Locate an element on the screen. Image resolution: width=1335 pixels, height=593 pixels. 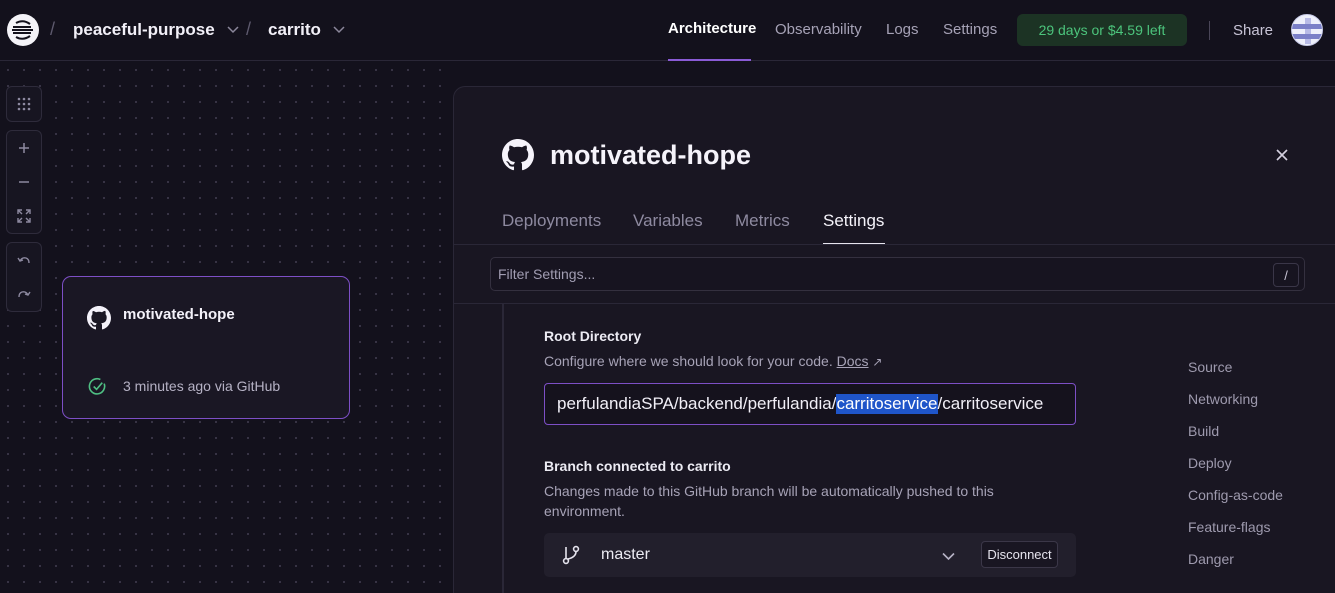
redo-icon is located at coordinates (24, 294).